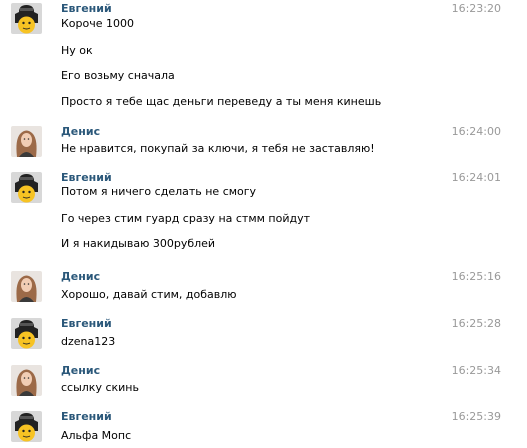 This screenshot has width=527, height=448. What do you see at coordinates (186, 218) in the screenshot?
I see `message-text: Го через стим гуард сразу на стмм пойдут` at bounding box center [186, 218].